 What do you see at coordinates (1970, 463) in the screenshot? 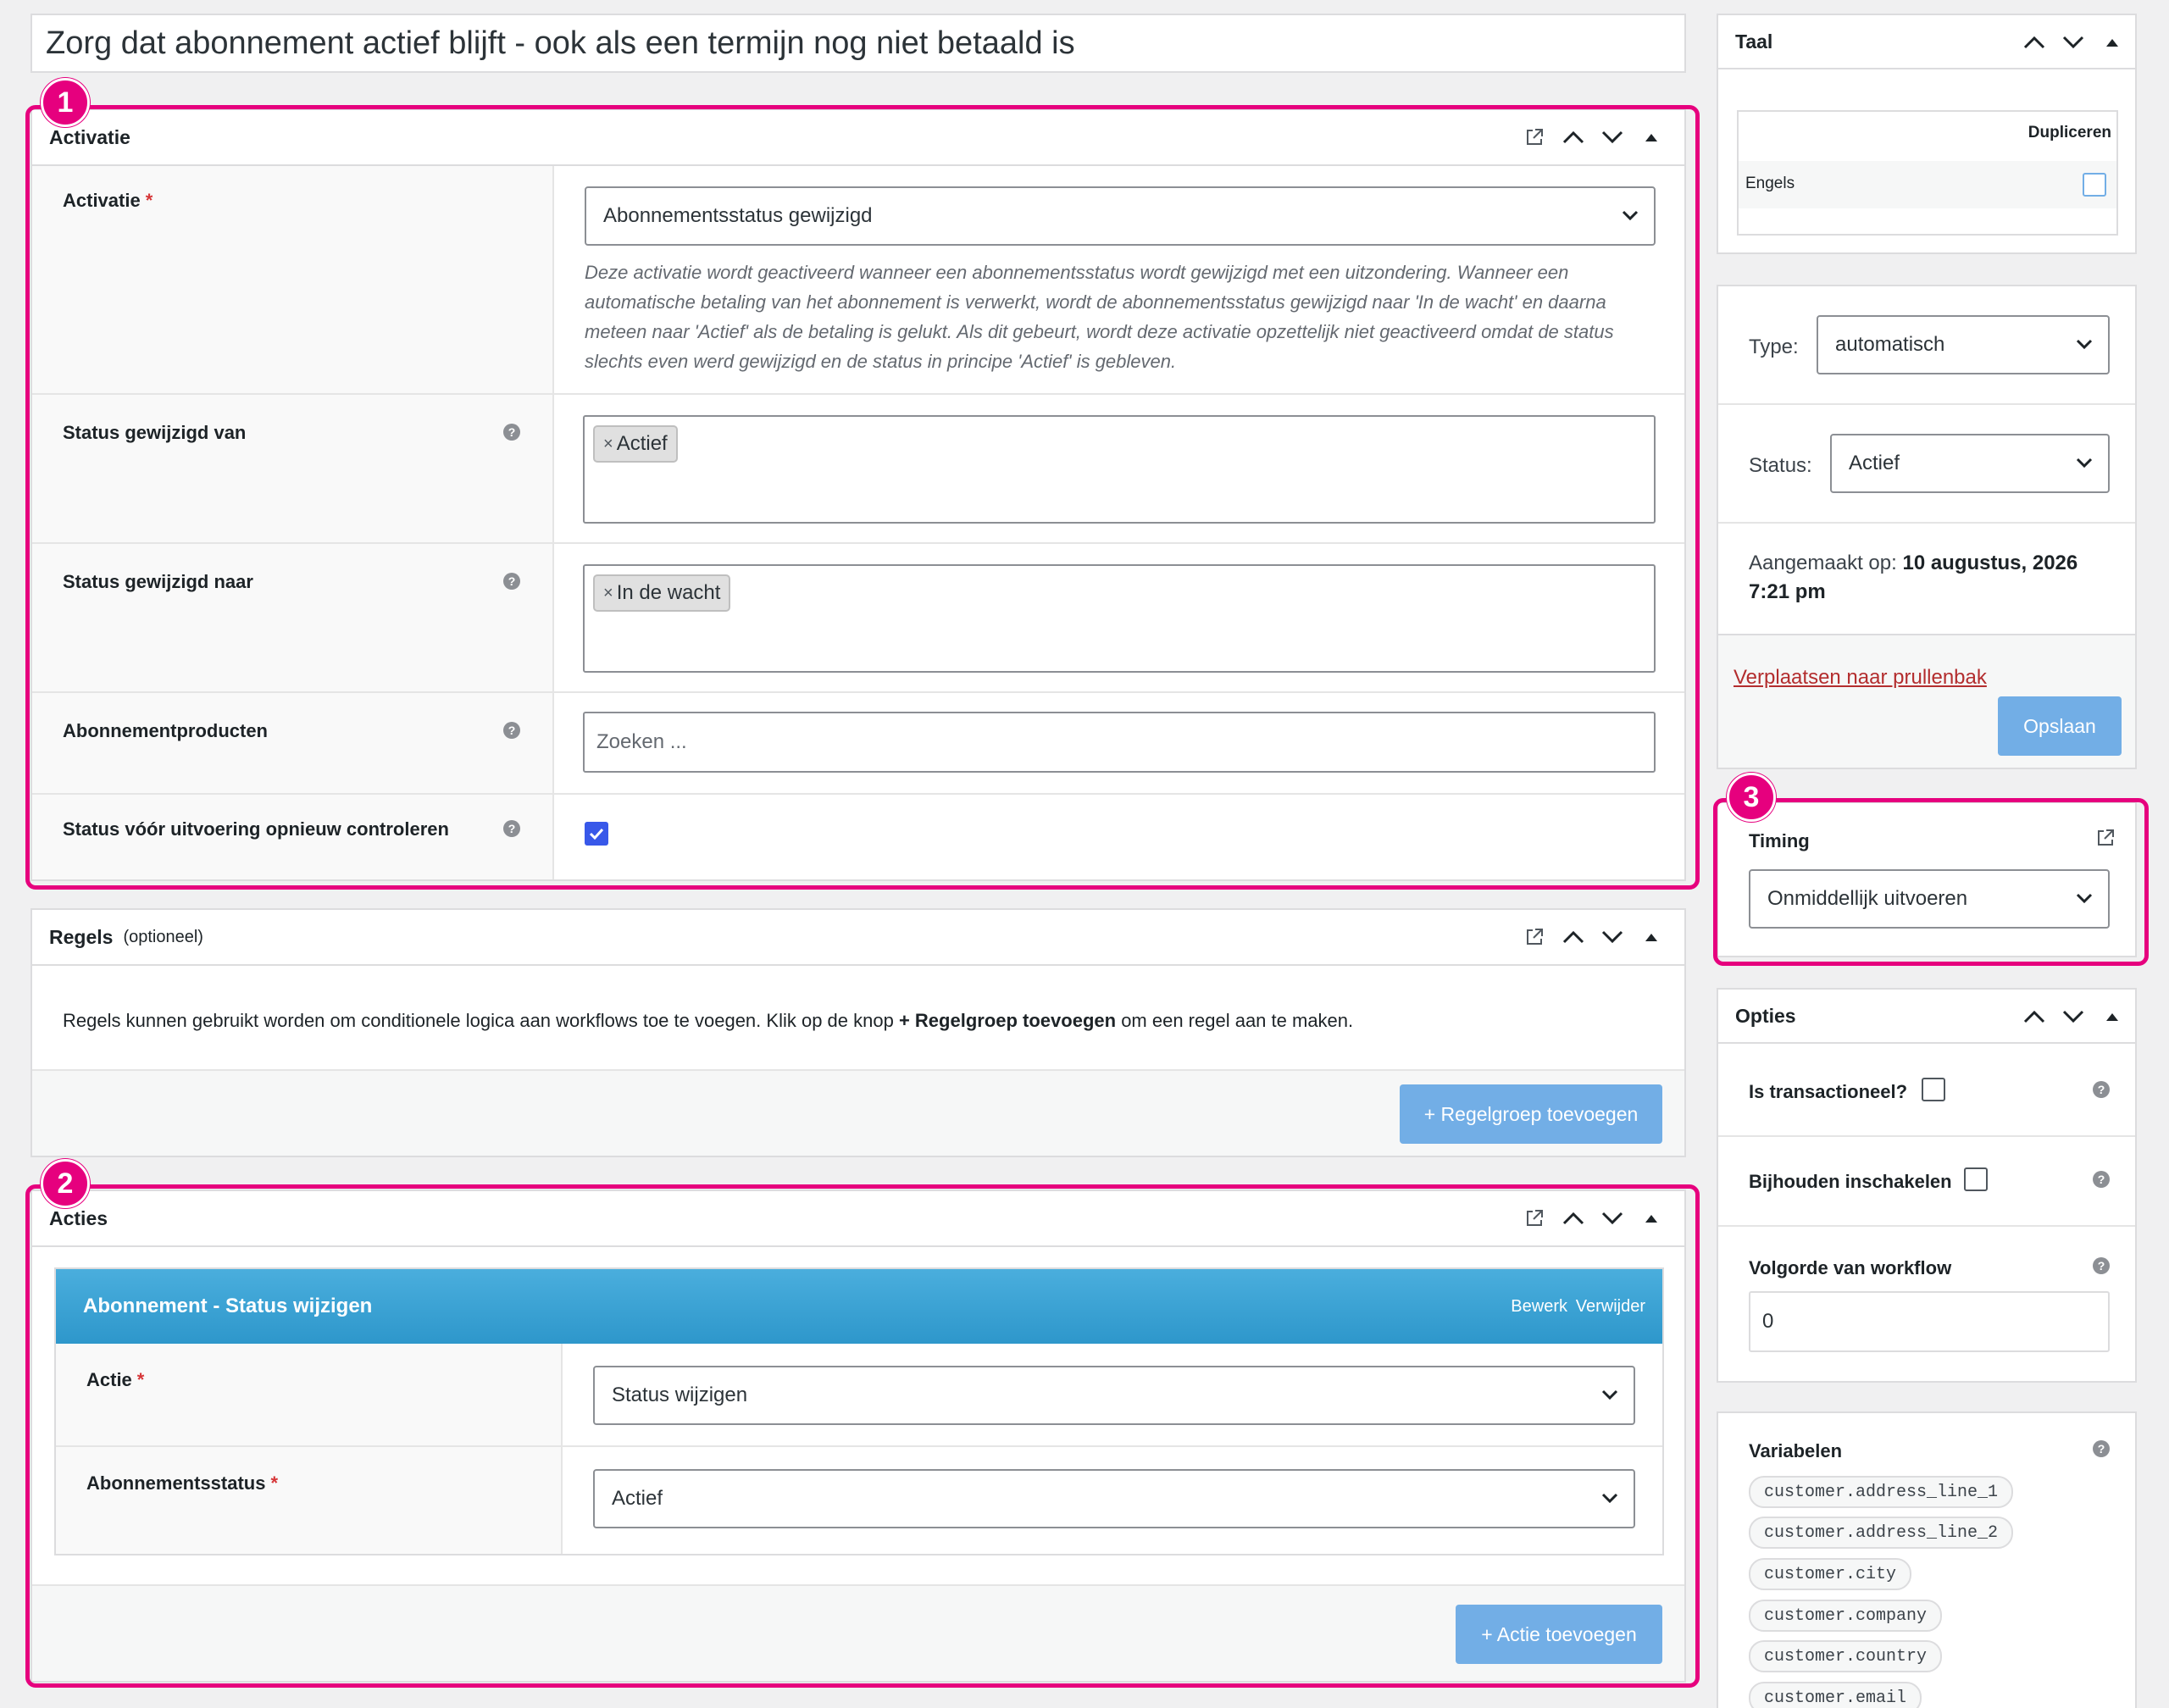
I see `status-select: Actief` at bounding box center [1970, 463].